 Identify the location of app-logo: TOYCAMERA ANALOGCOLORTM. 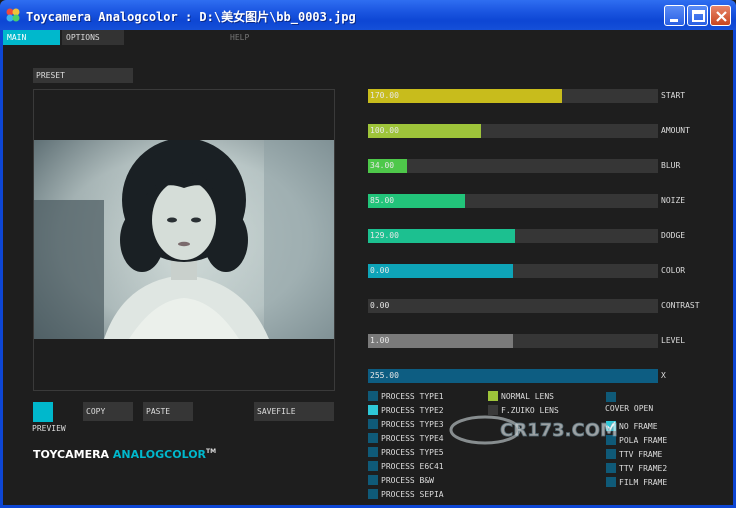
(124, 454).